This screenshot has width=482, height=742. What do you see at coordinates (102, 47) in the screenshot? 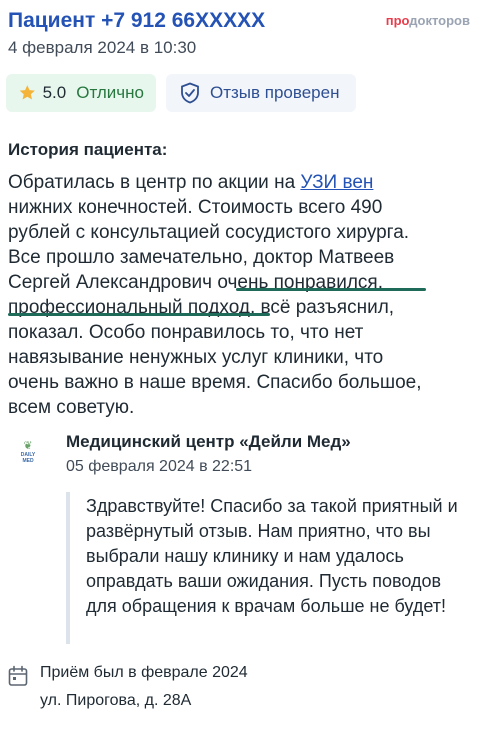
I see `review-date: 4 февраля 2024 в 10:30` at bounding box center [102, 47].